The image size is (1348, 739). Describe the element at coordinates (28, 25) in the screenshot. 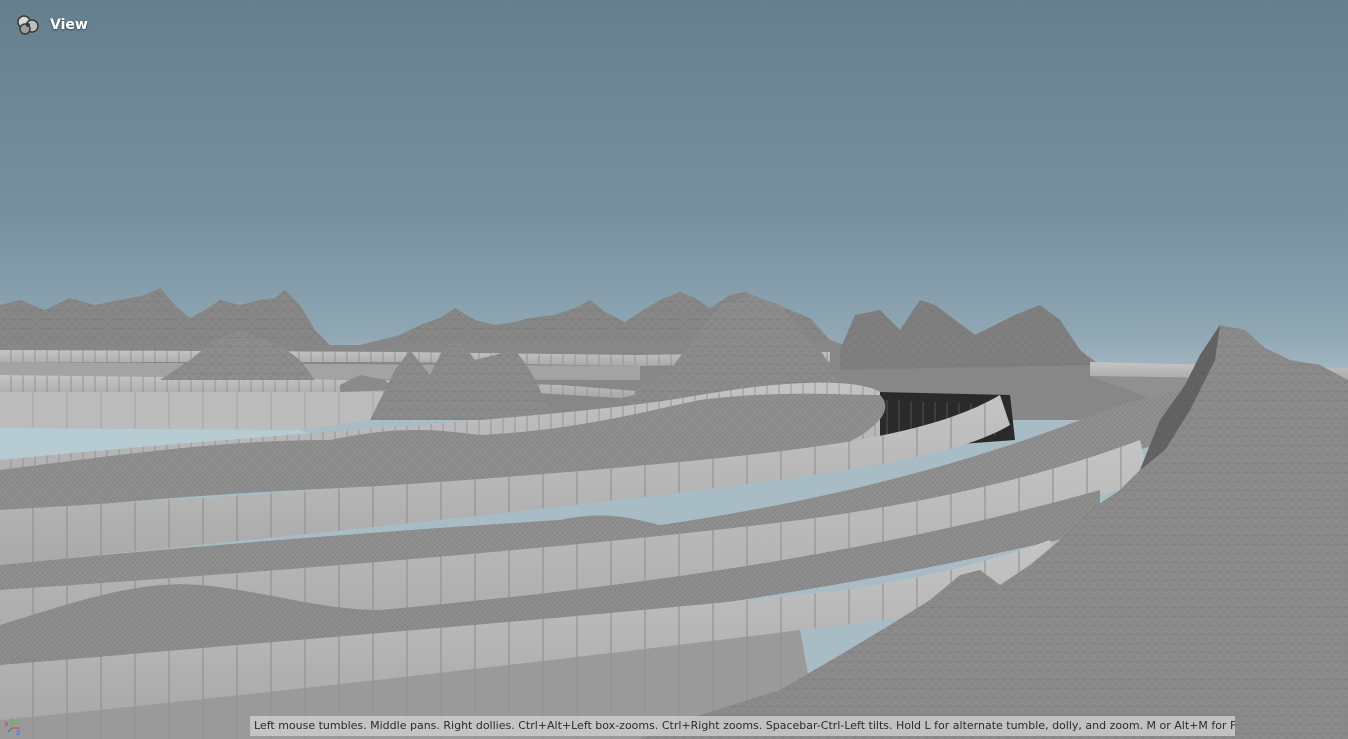

I see `camera-cluster-icon` at that location.